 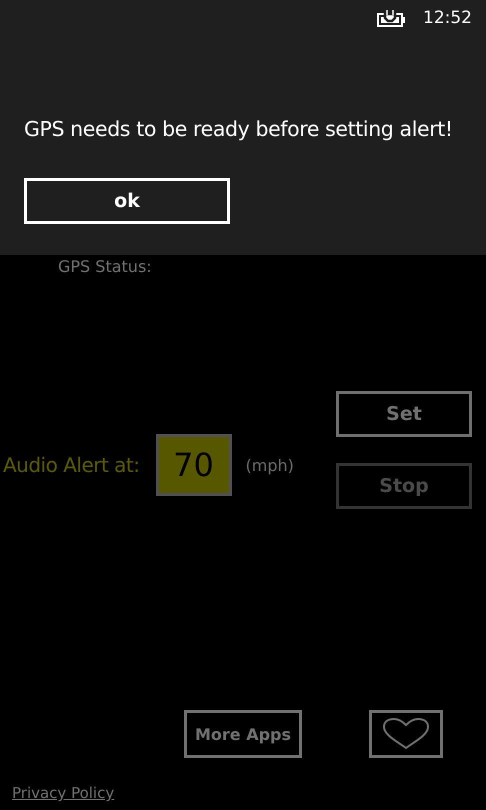 I want to click on more-apps-button: More Apps, so click(x=243, y=734).